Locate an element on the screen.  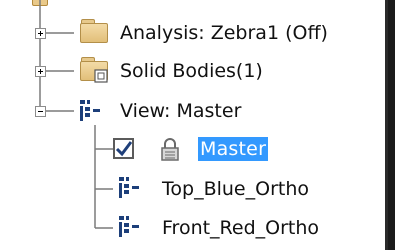
collapse-toggle-view-master is located at coordinates (40, 111).